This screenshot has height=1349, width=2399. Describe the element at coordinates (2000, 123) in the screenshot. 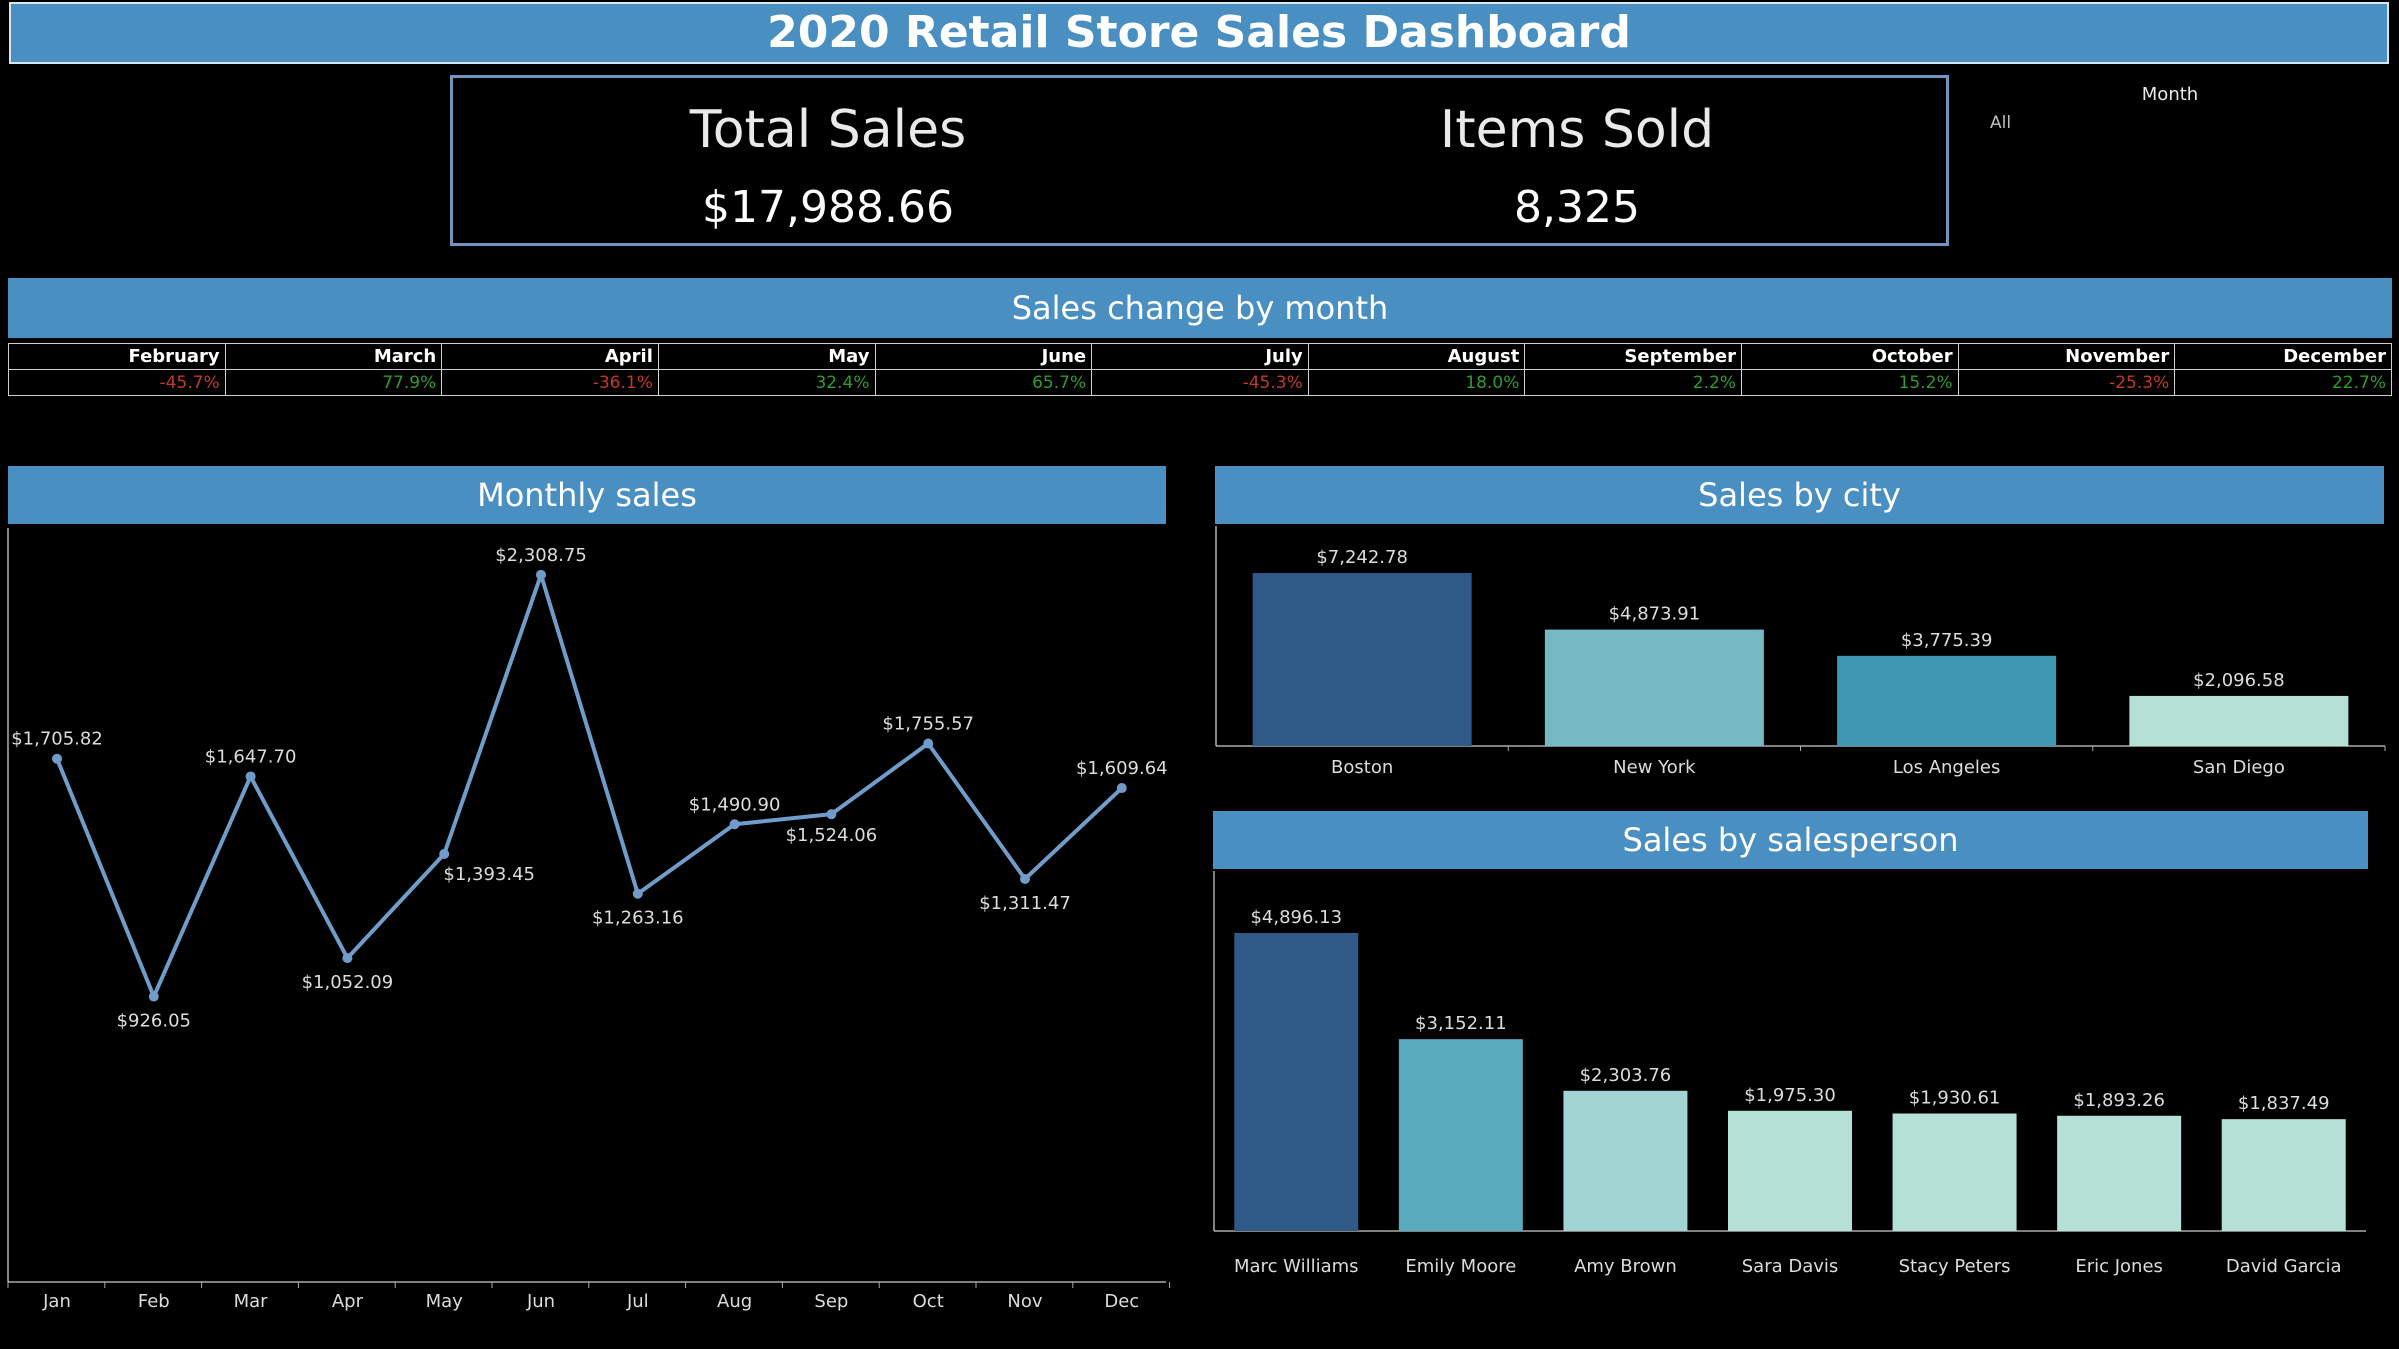

I see `month-filter-value: All` at that location.